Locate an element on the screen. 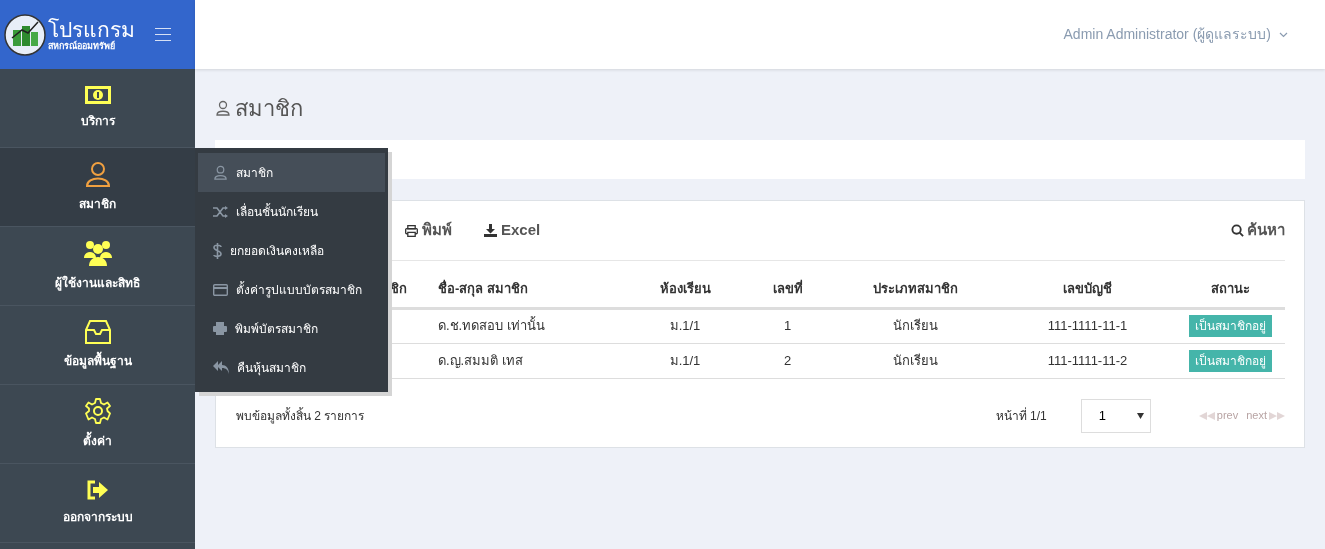  users-icon is located at coordinates (97, 253).